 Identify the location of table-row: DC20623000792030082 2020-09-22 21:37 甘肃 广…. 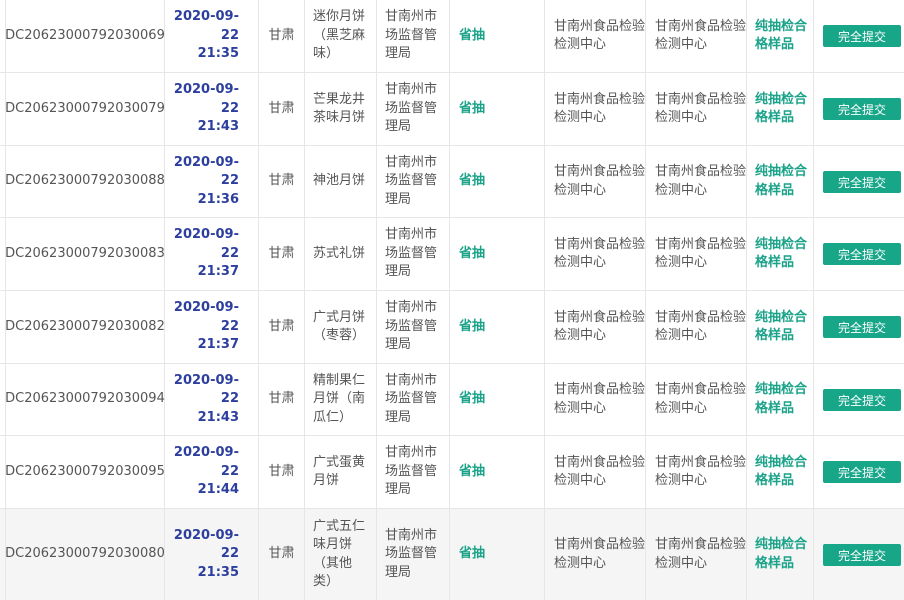
(452, 327).